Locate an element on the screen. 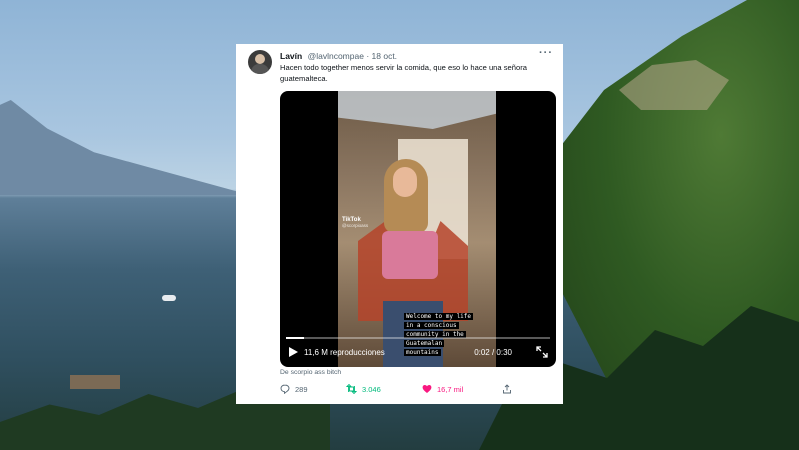 This screenshot has width=799, height=450. share-icon is located at coordinates (507, 389).